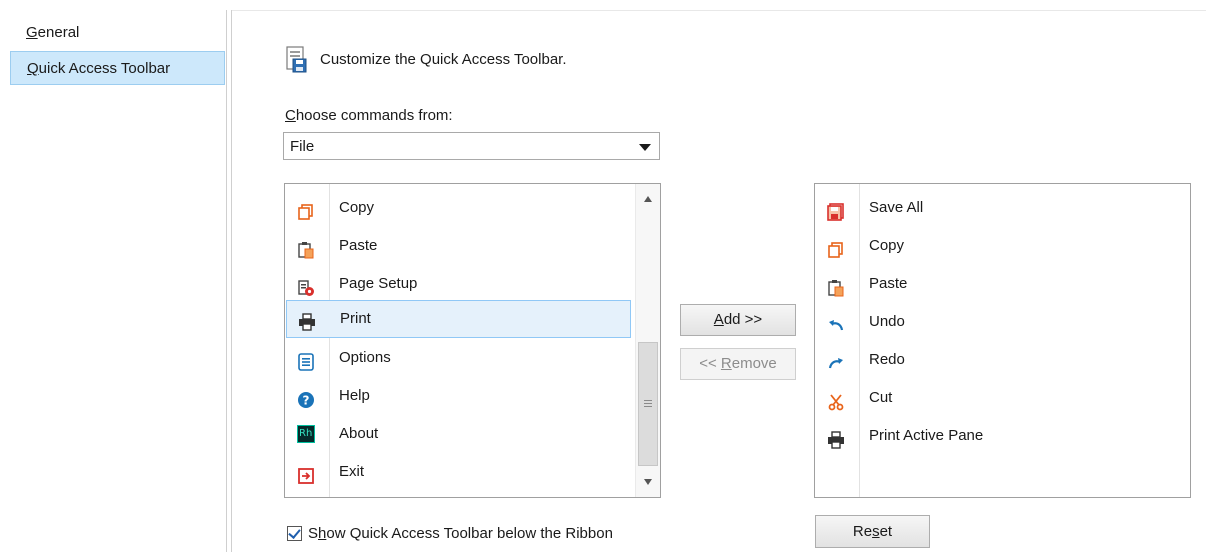 Image resolution: width=1206 pixels, height=552 pixels. I want to click on list-item: Page Setup, so click(461, 284).